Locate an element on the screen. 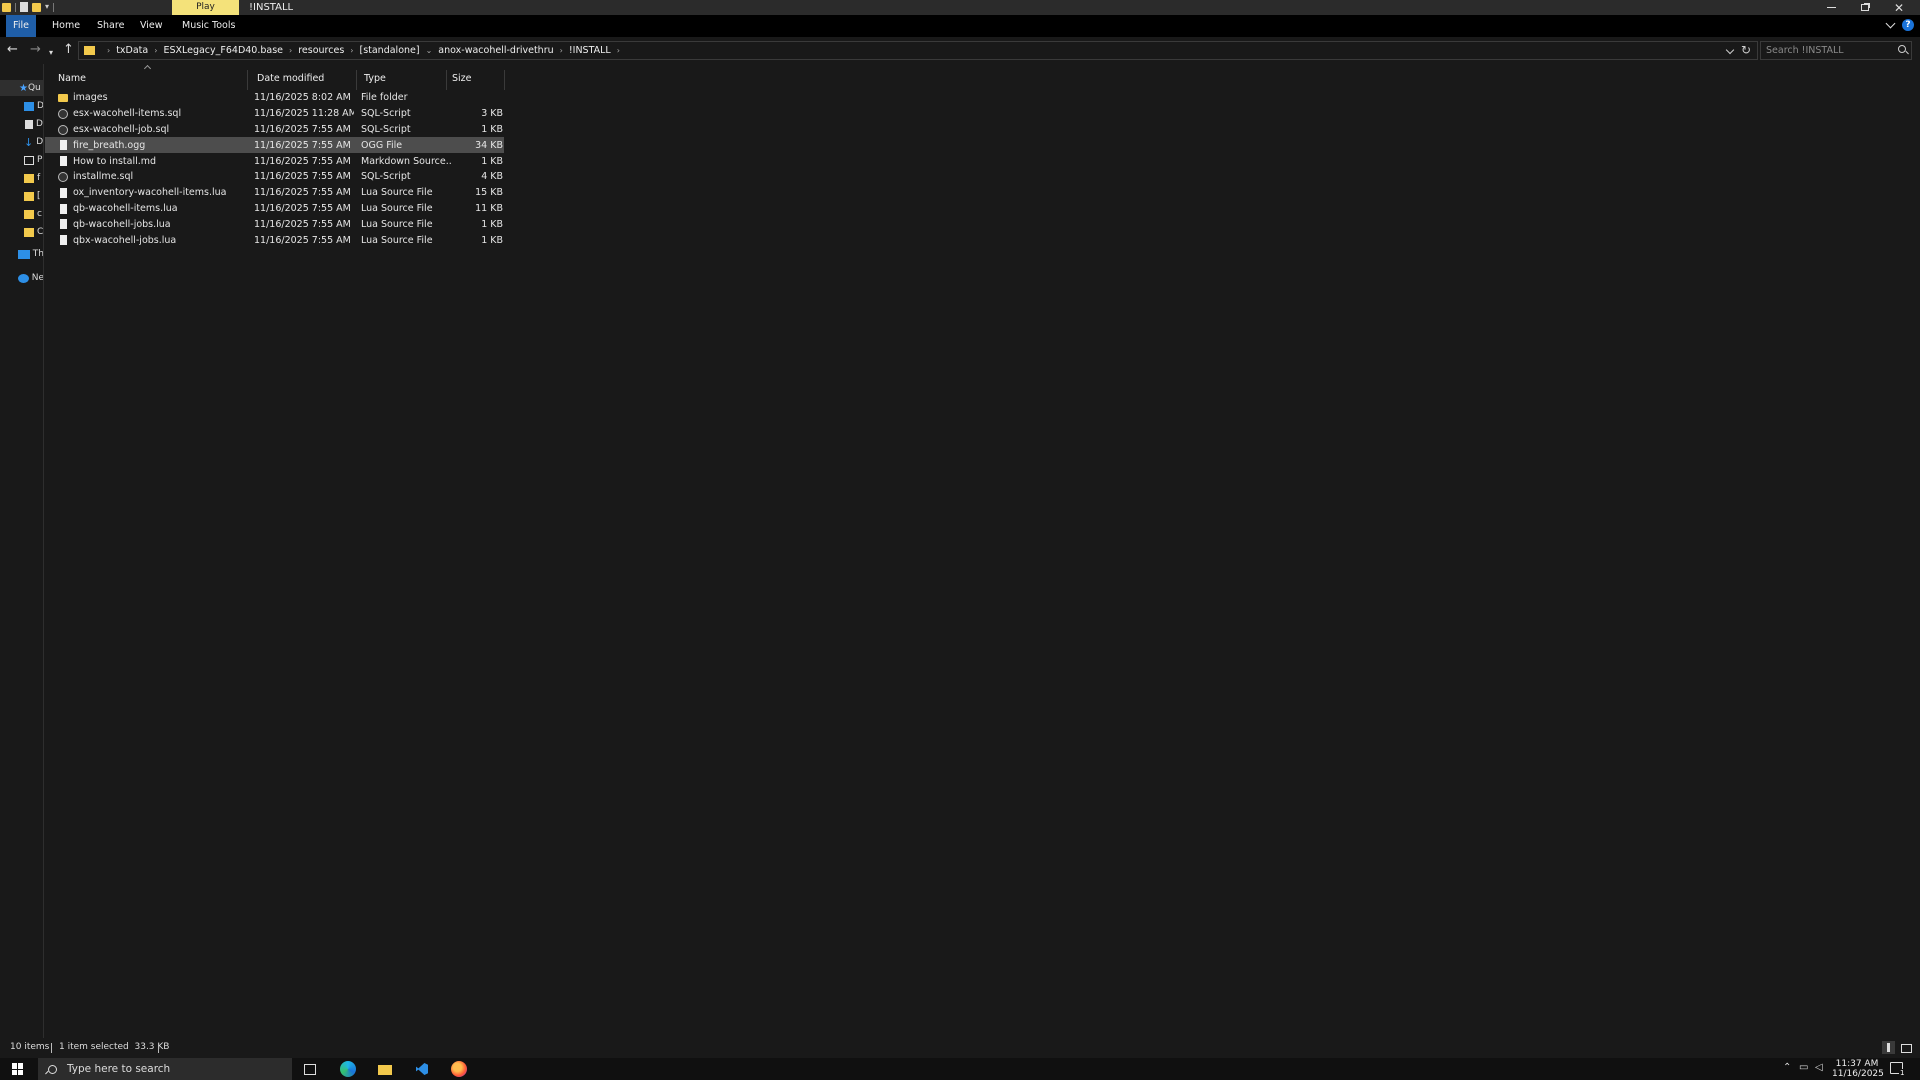 Image resolution: width=1920 pixels, height=1080 pixels. edge-browser-icon is located at coordinates (348, 1069).